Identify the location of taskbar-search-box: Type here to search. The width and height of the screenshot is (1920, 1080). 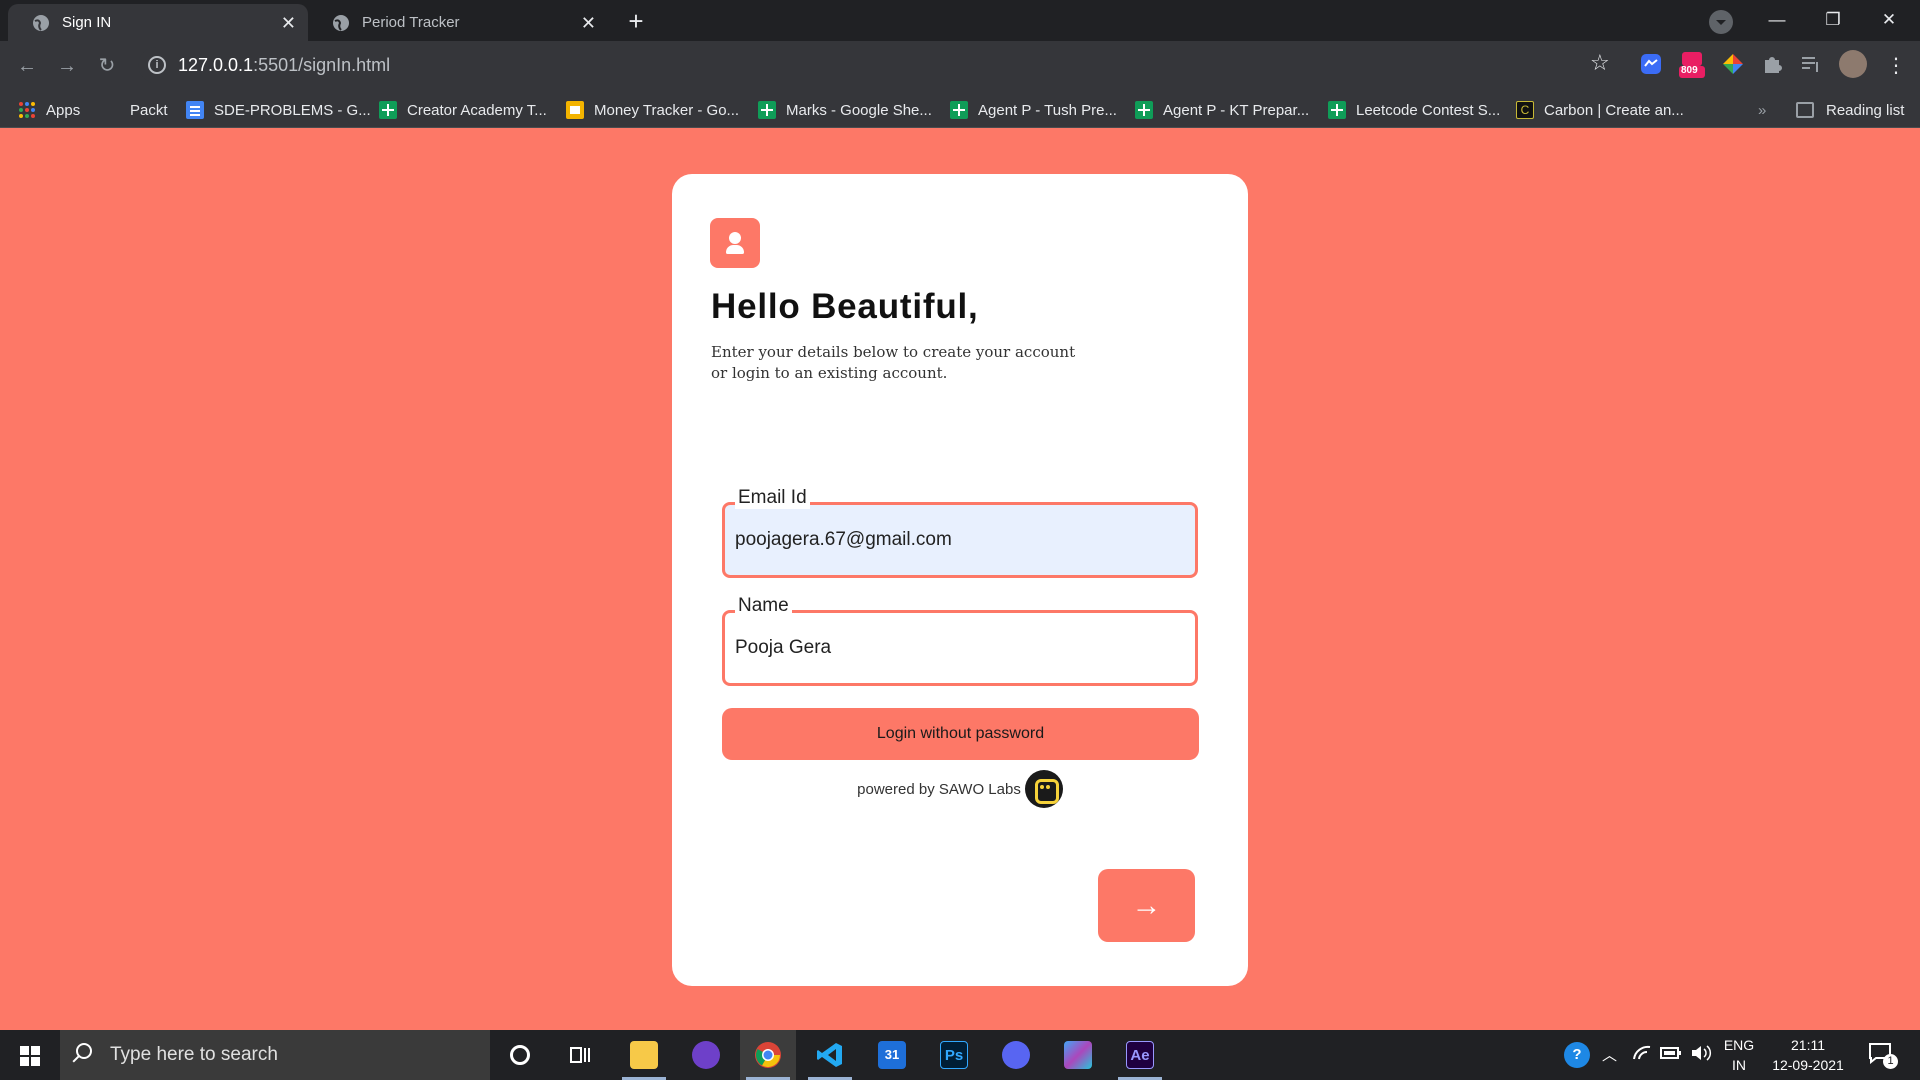
(275, 1055).